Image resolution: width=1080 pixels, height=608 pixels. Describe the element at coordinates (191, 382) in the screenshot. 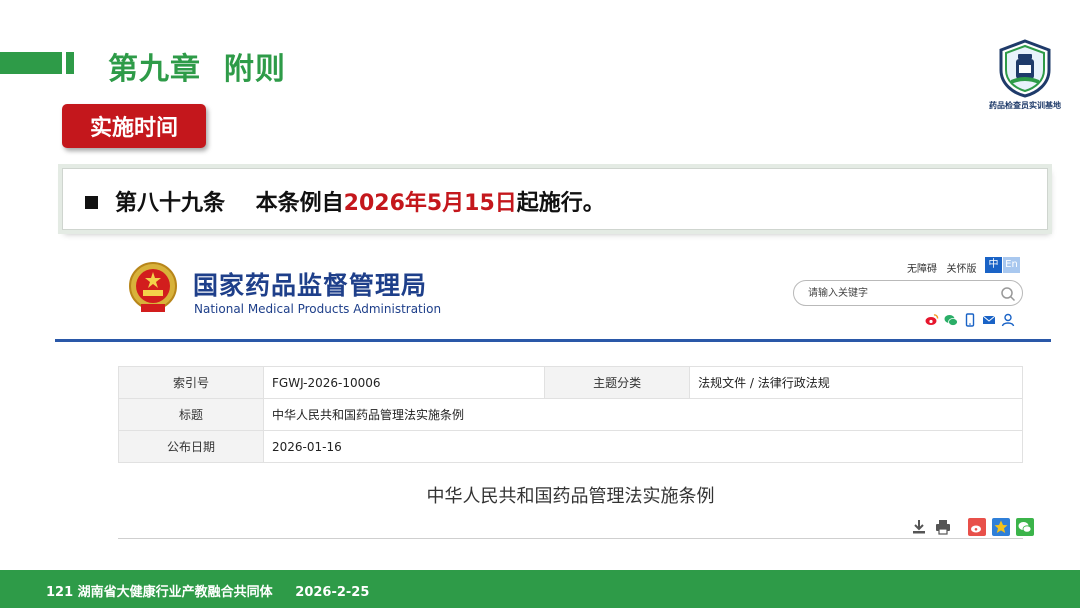

I see `label-index-no: 索引号` at that location.